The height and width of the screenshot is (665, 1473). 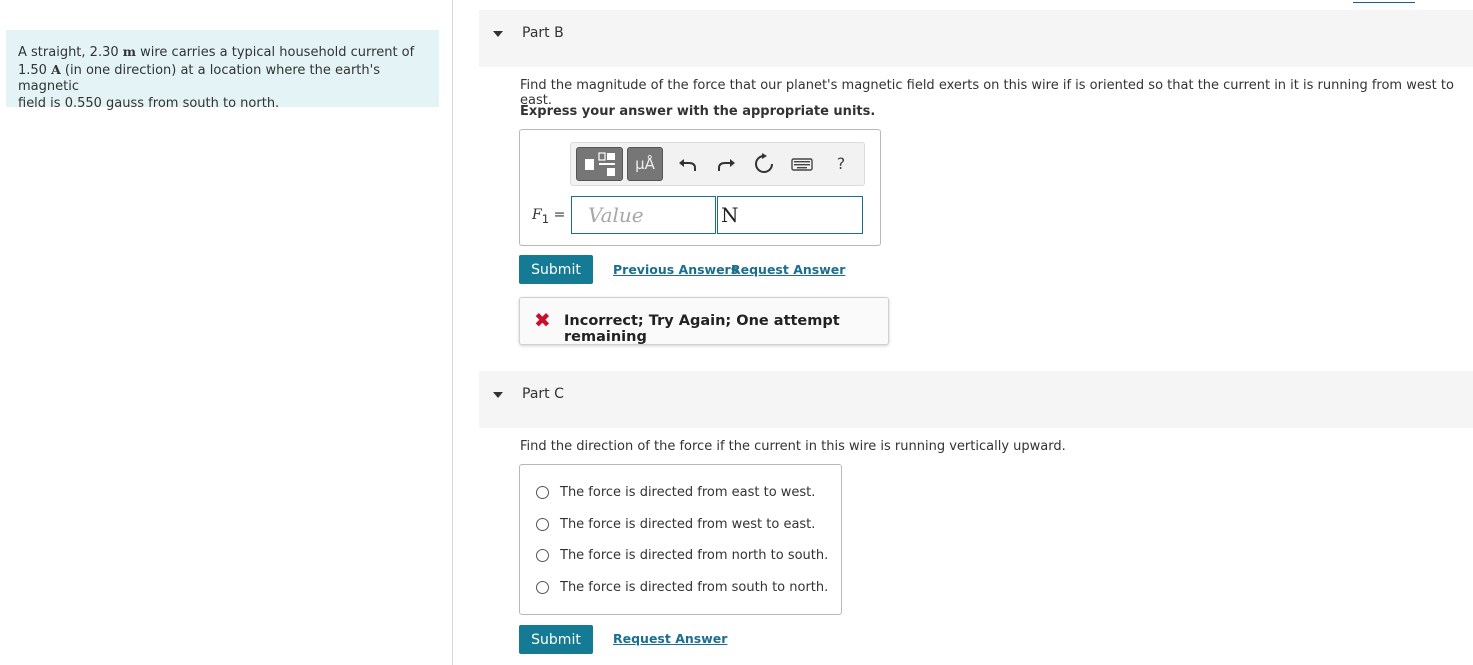 What do you see at coordinates (129, 51) in the screenshot?
I see `unit-meter: m` at bounding box center [129, 51].